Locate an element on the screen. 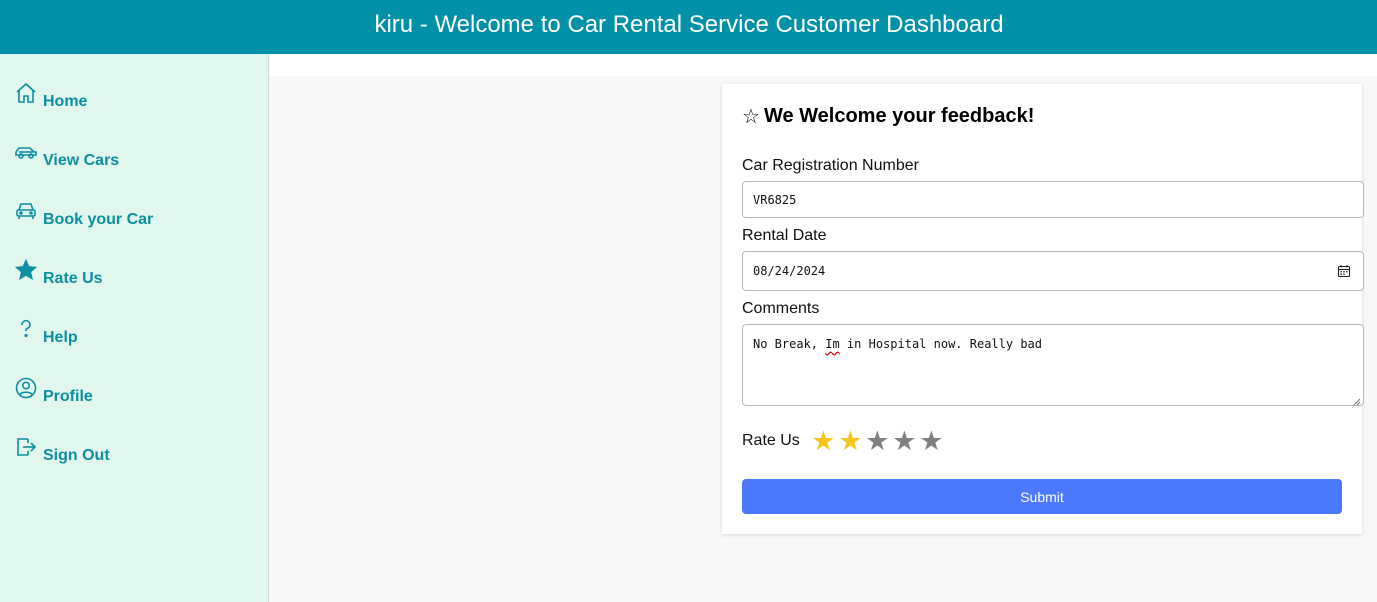 This screenshot has height=602, width=1377. sidebar-item-label: View Cars is located at coordinates (81, 160).